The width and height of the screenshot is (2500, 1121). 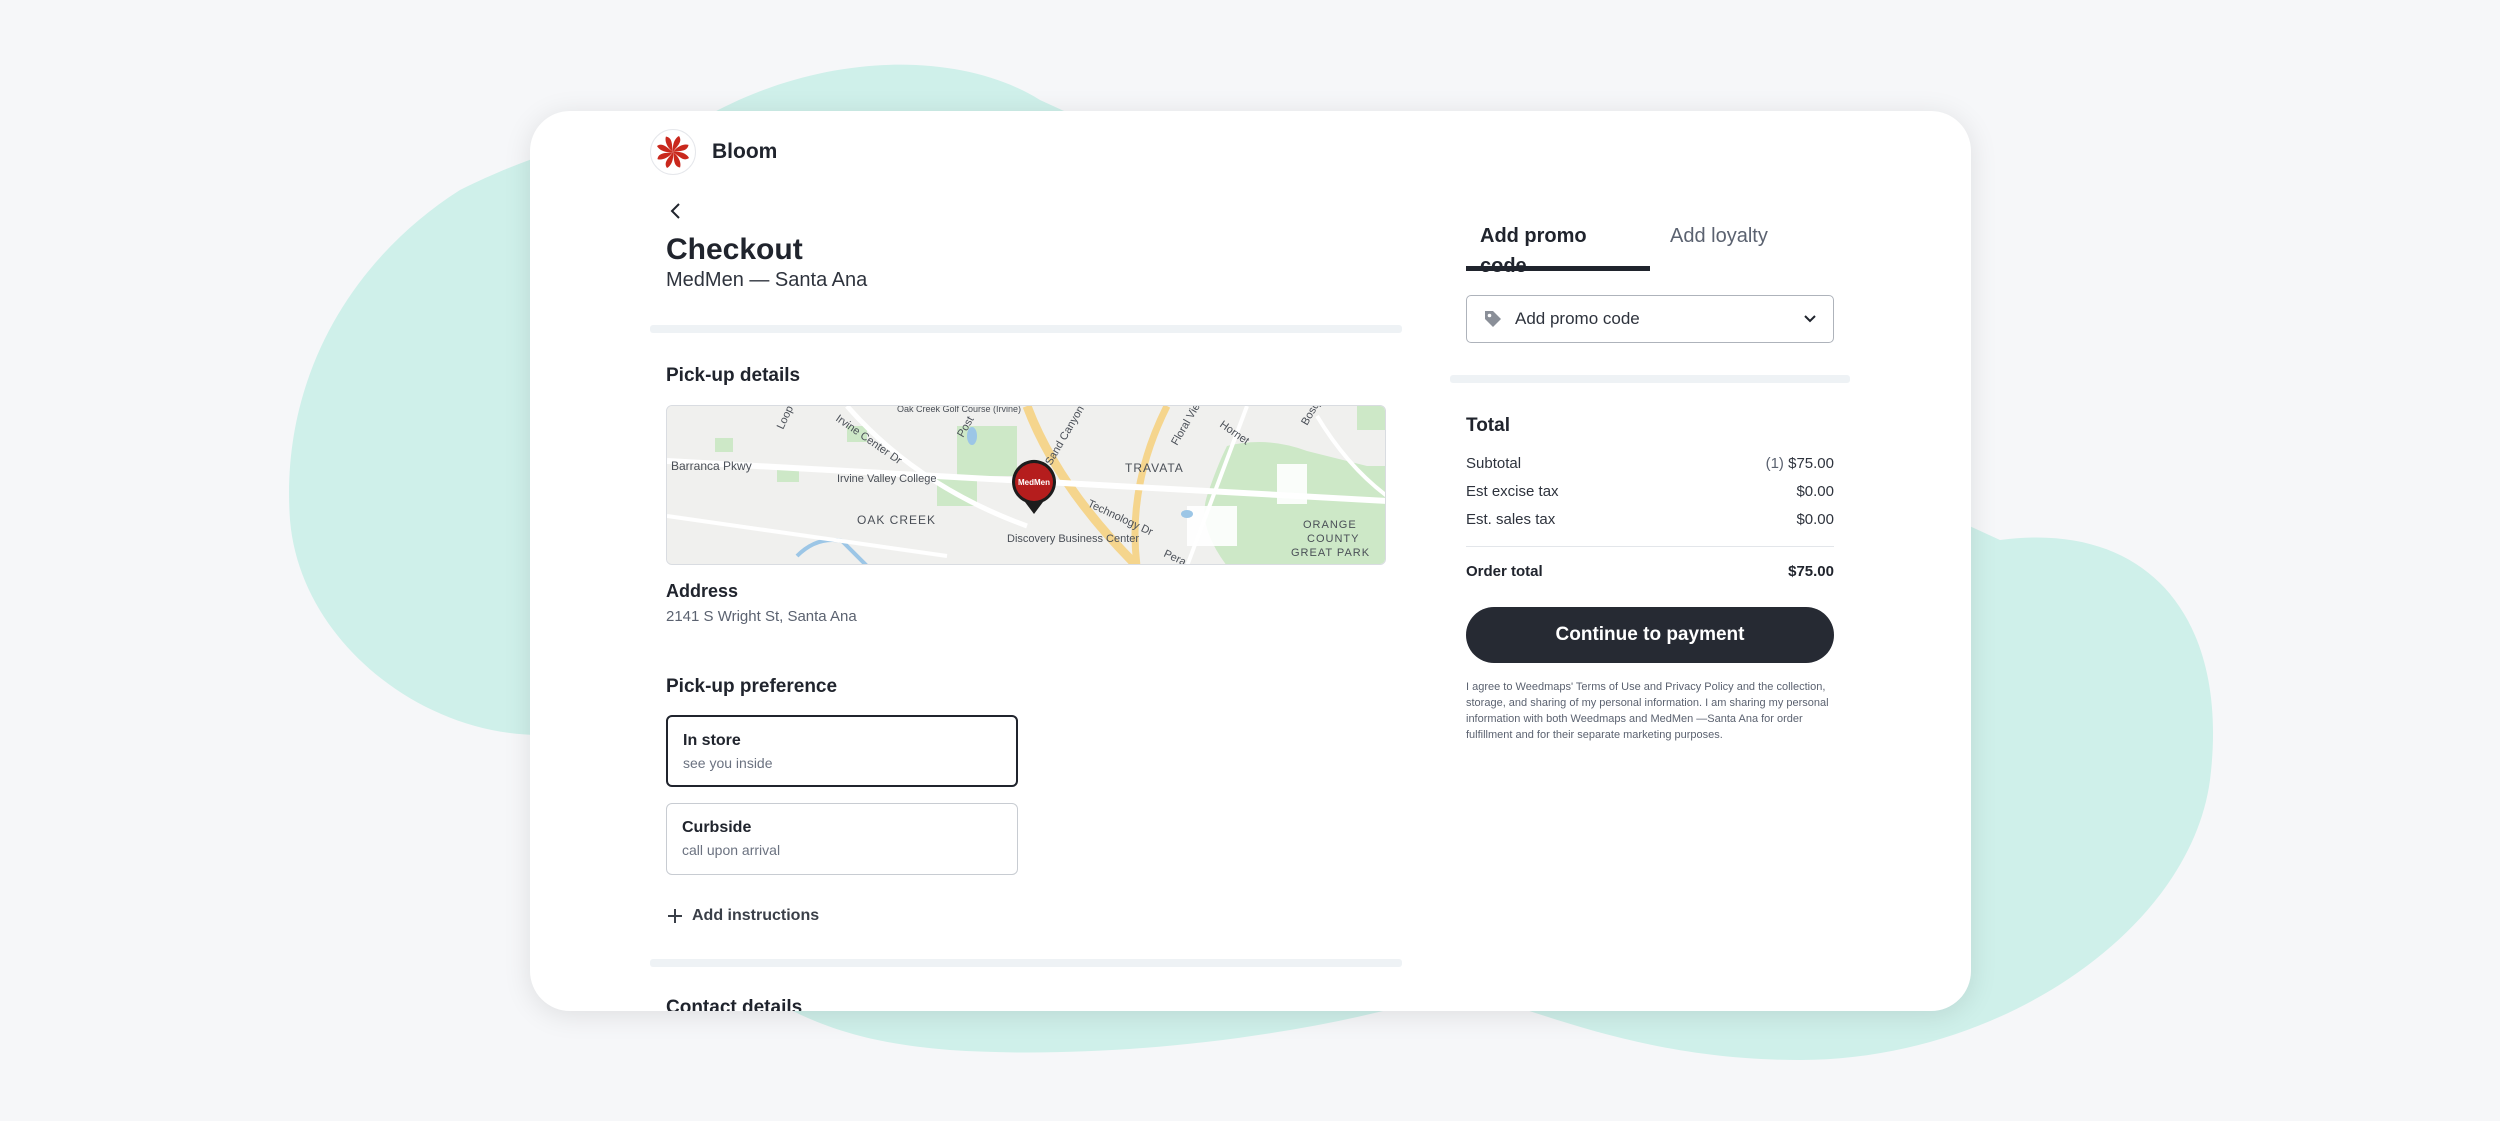 I want to click on map-label-county: COUNTY, so click(x=1333, y=539).